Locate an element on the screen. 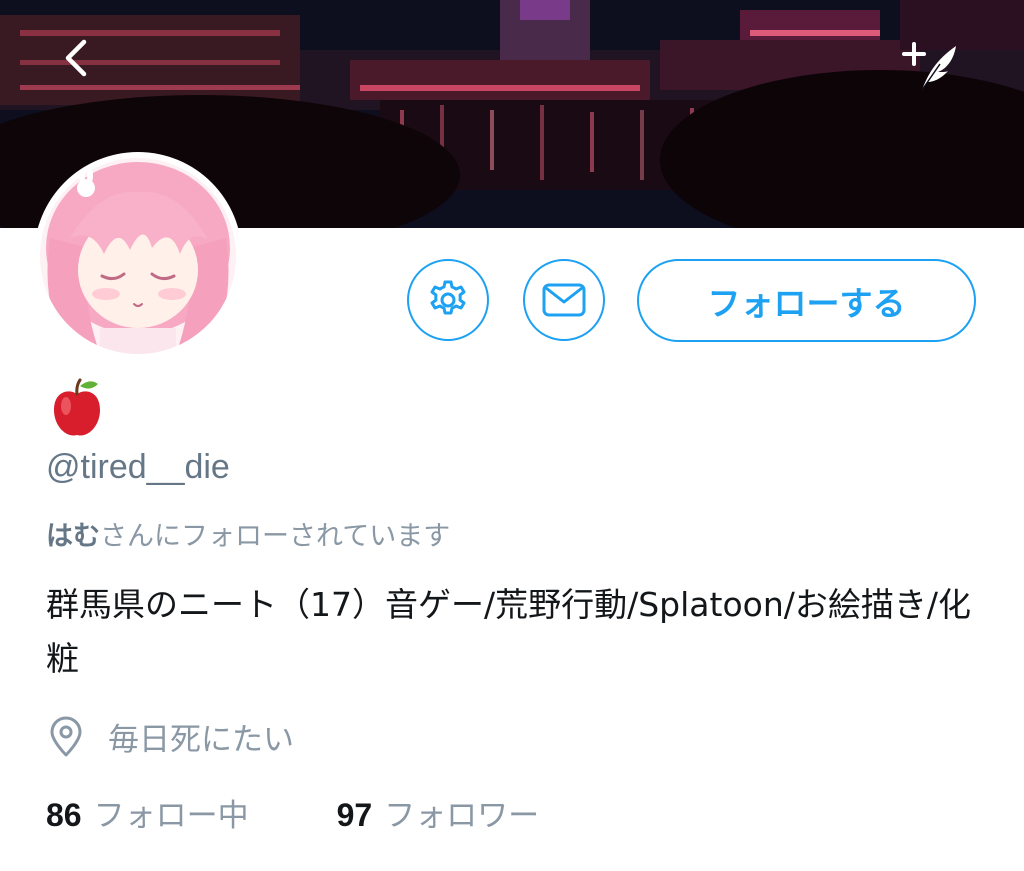 This screenshot has width=1024, height=871. followers-stat: 97 フォロワー is located at coordinates (438, 812).